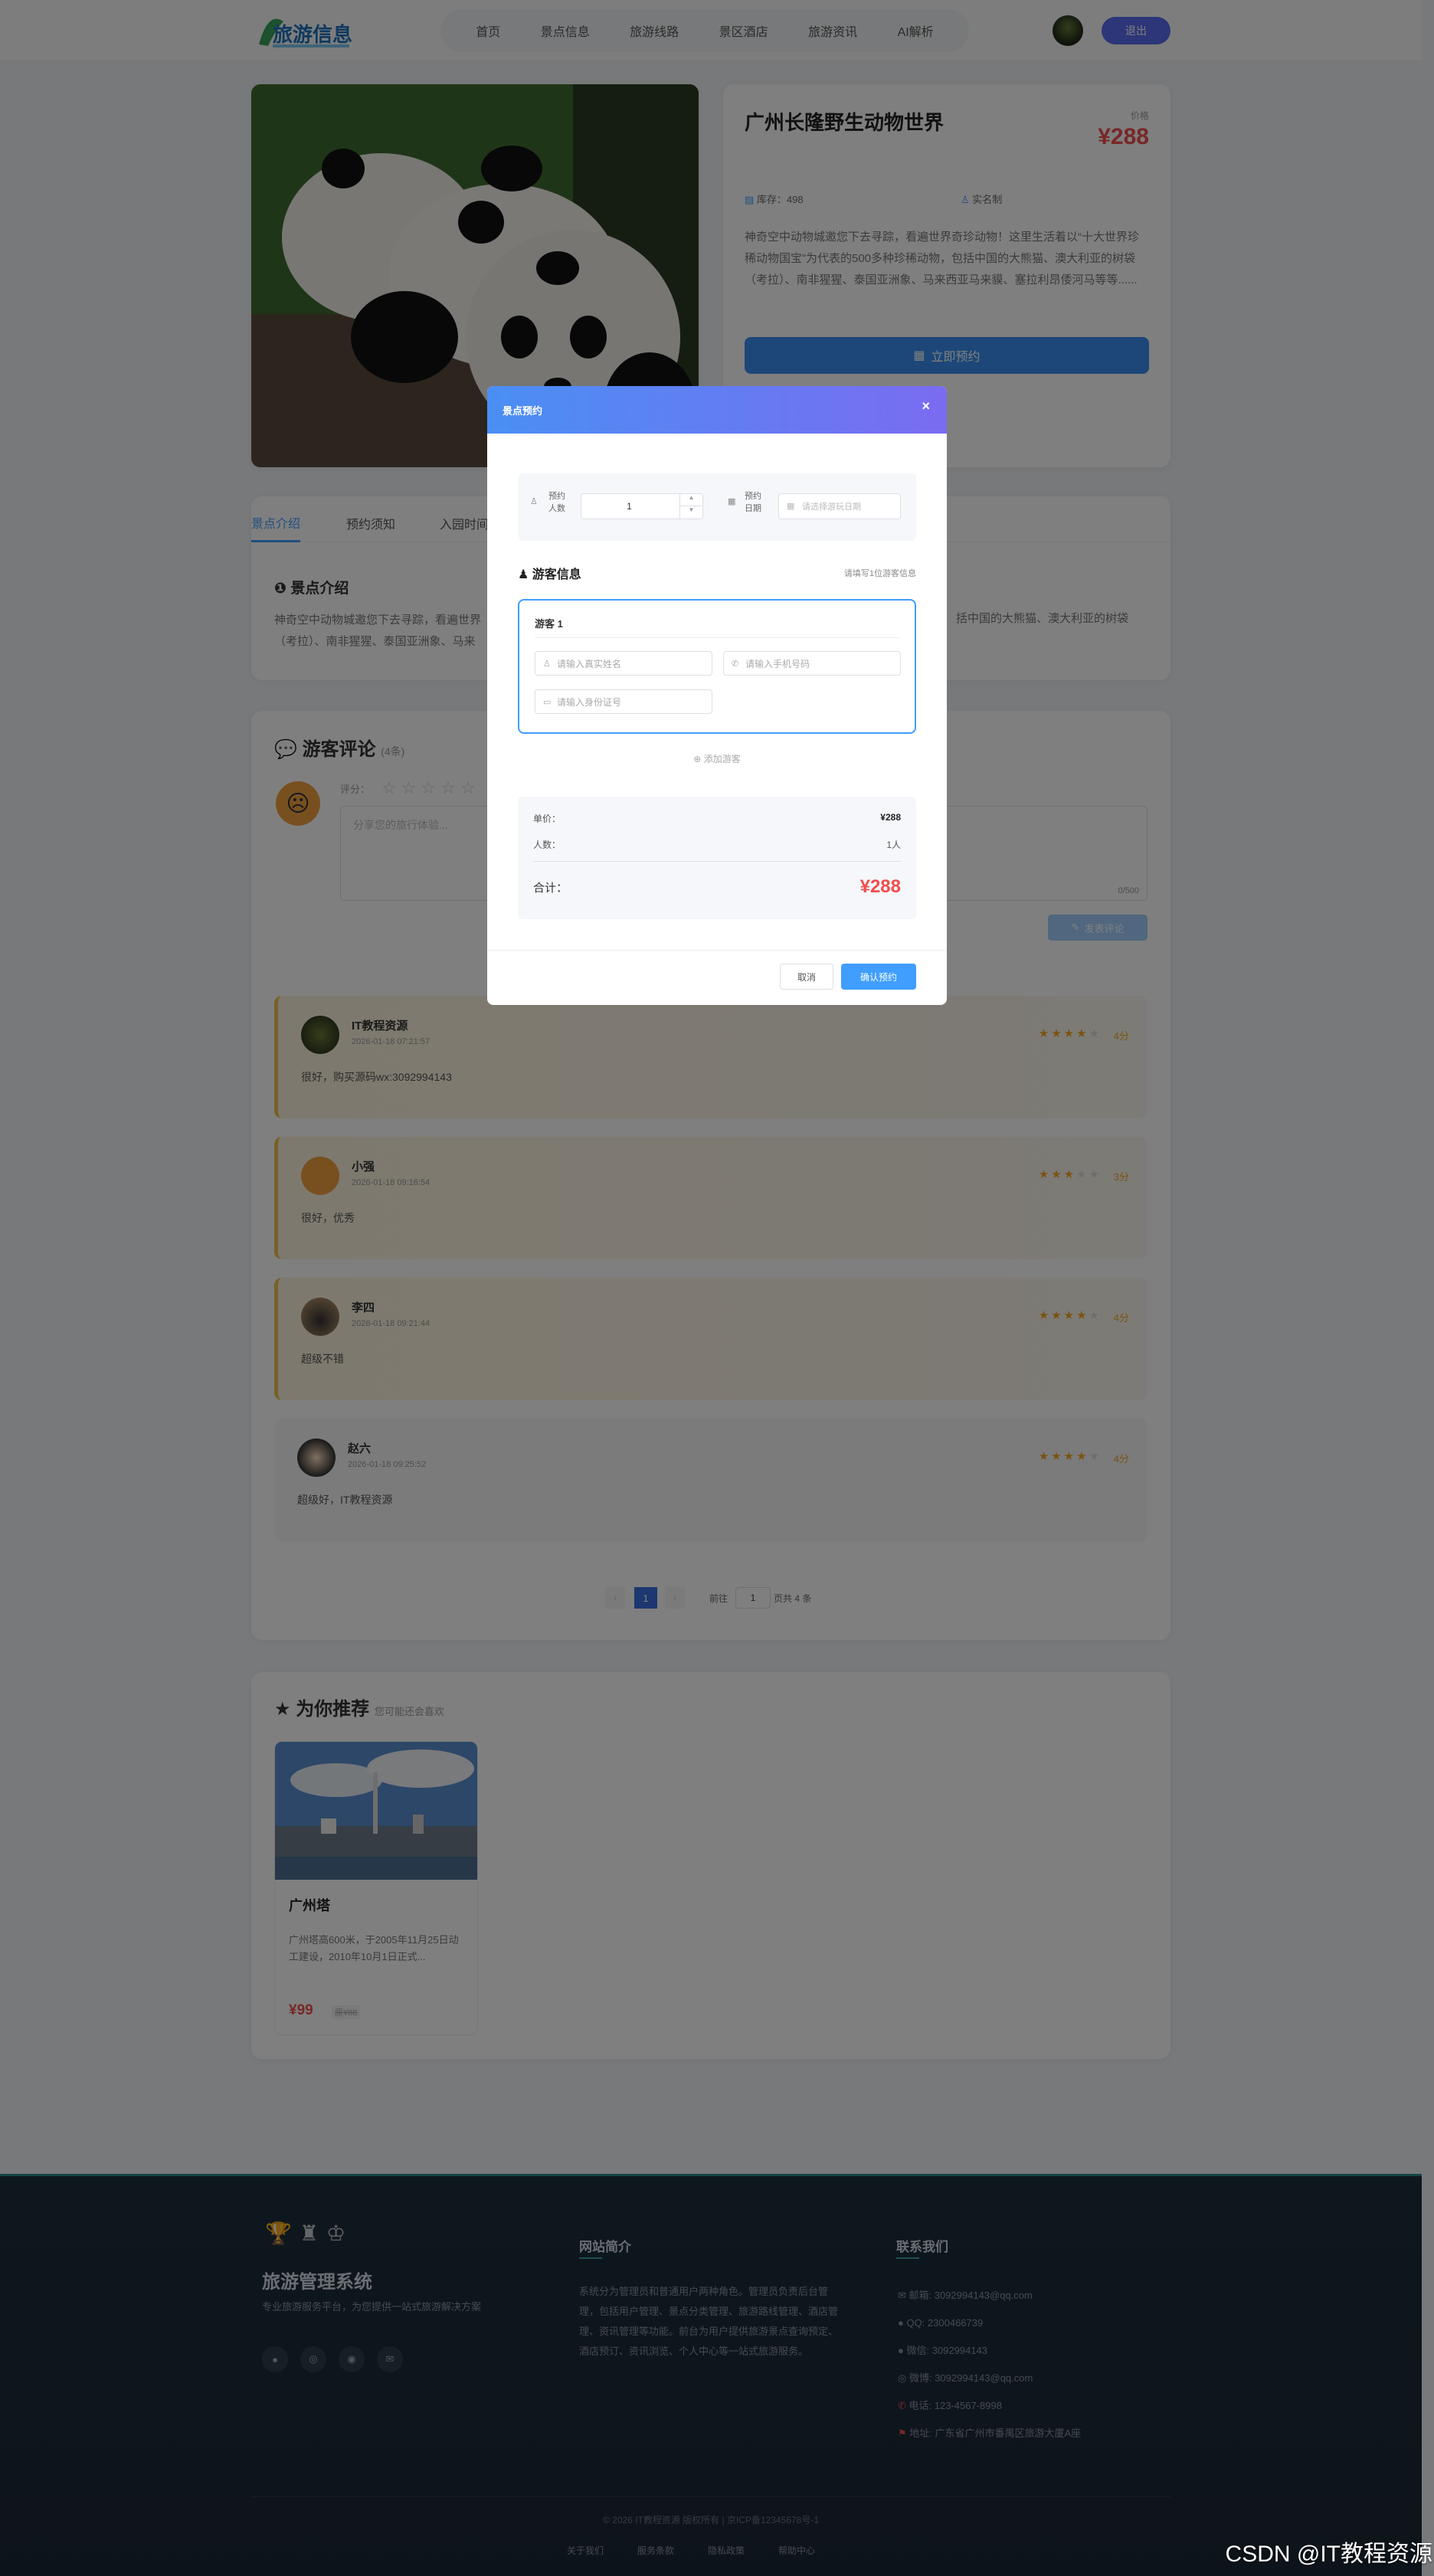 The image size is (1434, 2576). Describe the element at coordinates (642, 506) in the screenshot. I see `people-stepper: 1 ▲ ▼` at that location.